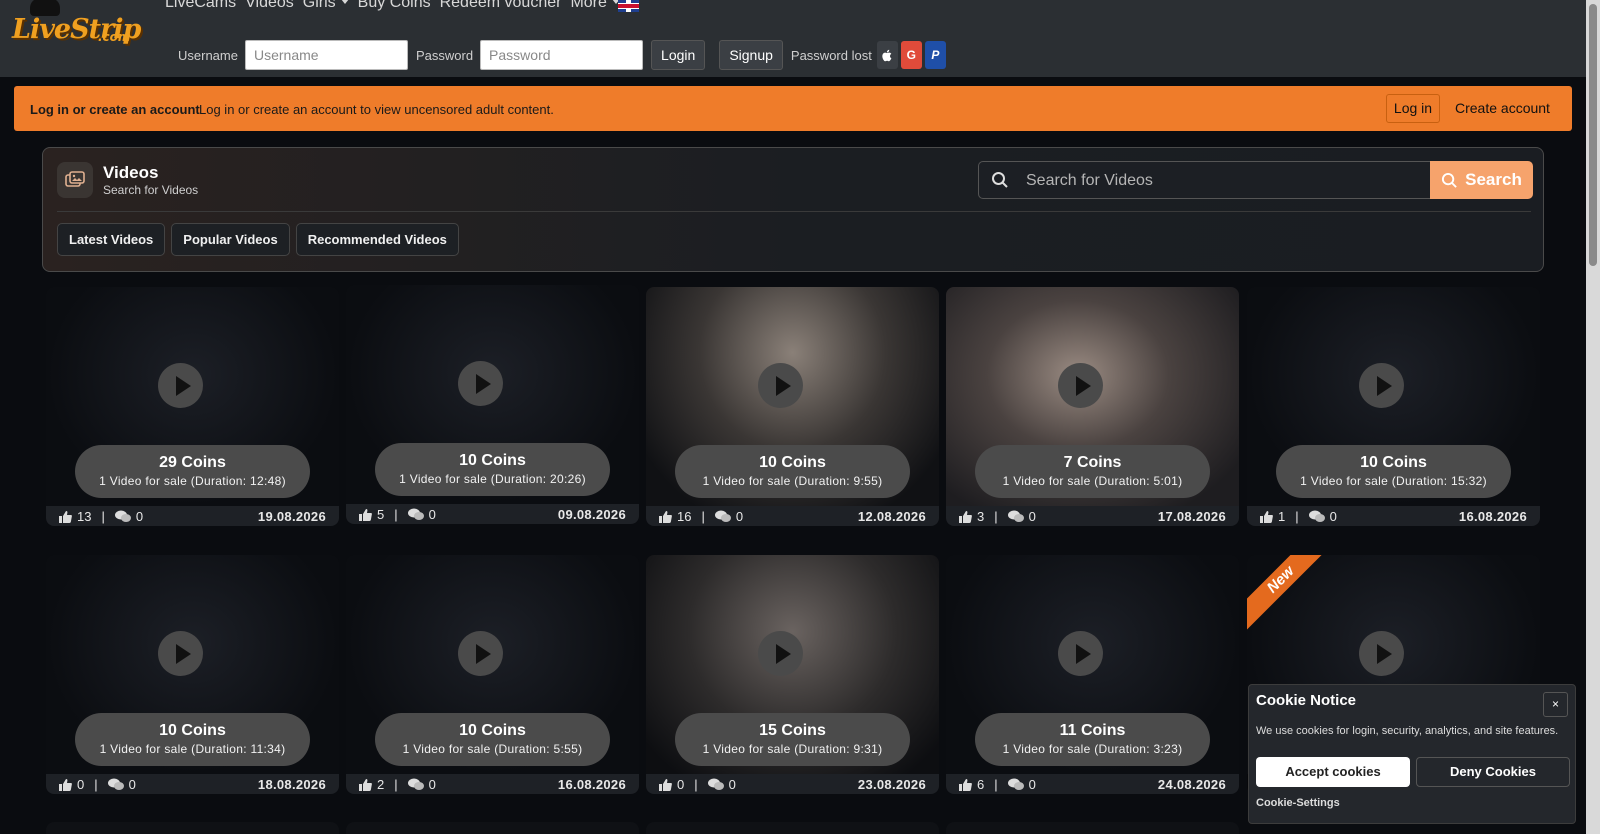  I want to click on video-date: 19.08.2026, so click(291, 516).